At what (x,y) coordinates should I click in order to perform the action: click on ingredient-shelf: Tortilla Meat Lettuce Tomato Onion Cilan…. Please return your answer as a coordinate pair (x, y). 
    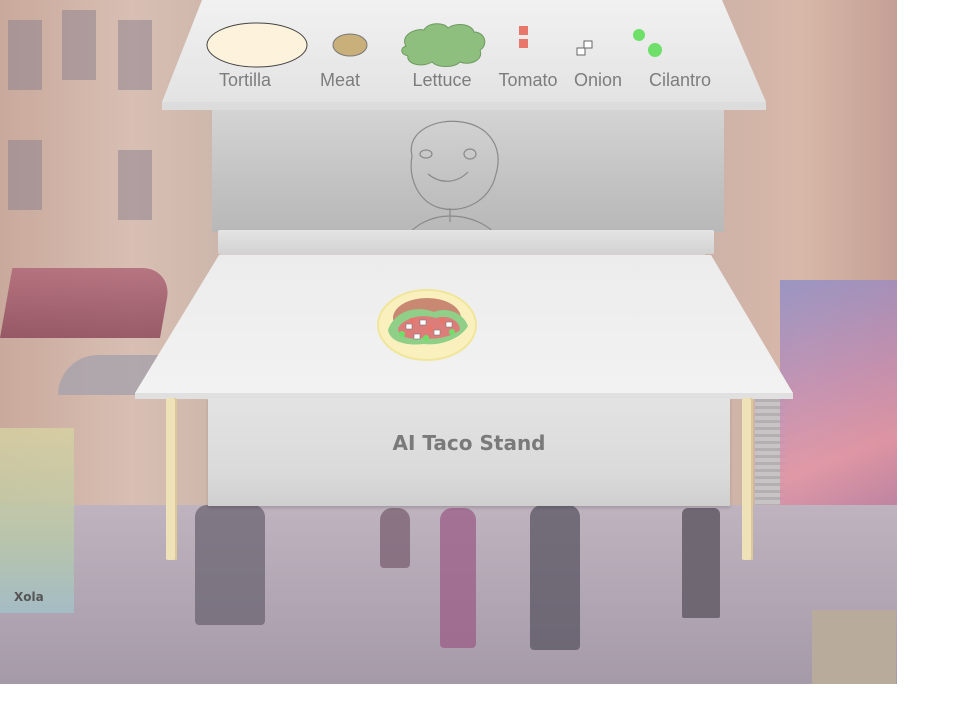
    Looking at the image, I should click on (464, 55).